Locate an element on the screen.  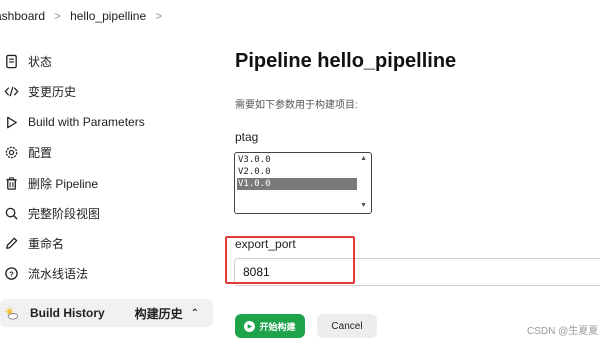
sidebar-item-label: 配置 is located at coordinates (40, 152).